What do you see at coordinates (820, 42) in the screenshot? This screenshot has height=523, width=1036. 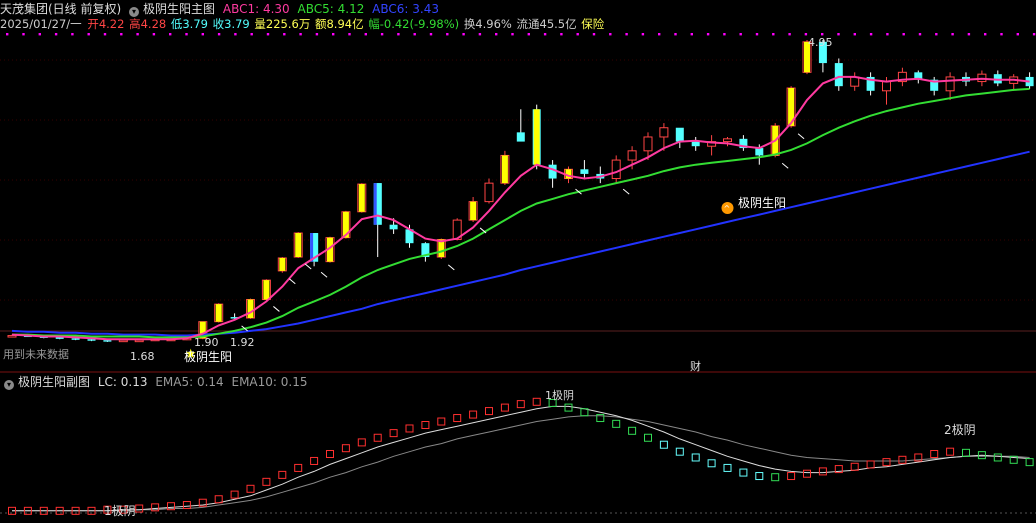 I see `peak-price-label: 4.95` at bounding box center [820, 42].